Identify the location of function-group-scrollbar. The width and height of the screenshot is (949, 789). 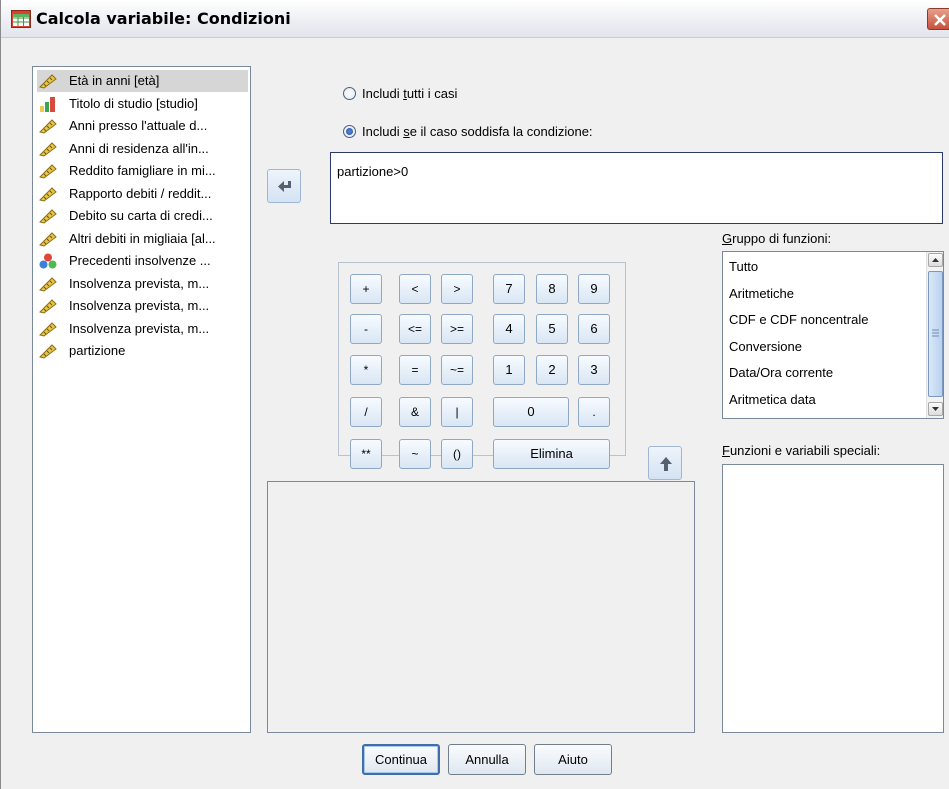
(934, 335).